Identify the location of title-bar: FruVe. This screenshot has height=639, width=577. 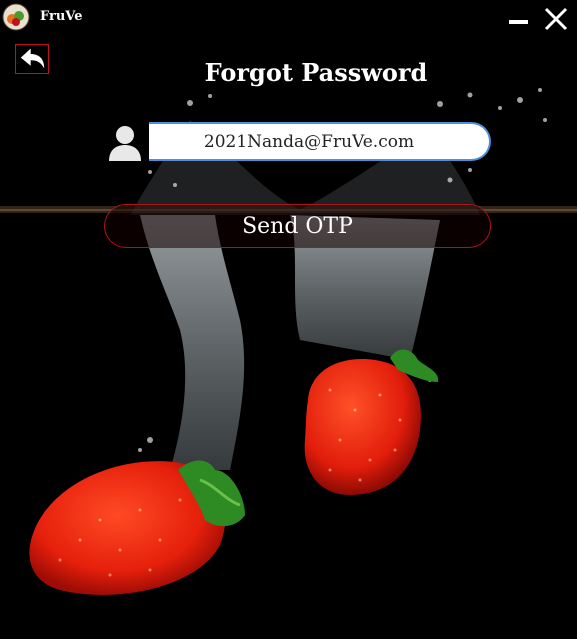
(288, 18).